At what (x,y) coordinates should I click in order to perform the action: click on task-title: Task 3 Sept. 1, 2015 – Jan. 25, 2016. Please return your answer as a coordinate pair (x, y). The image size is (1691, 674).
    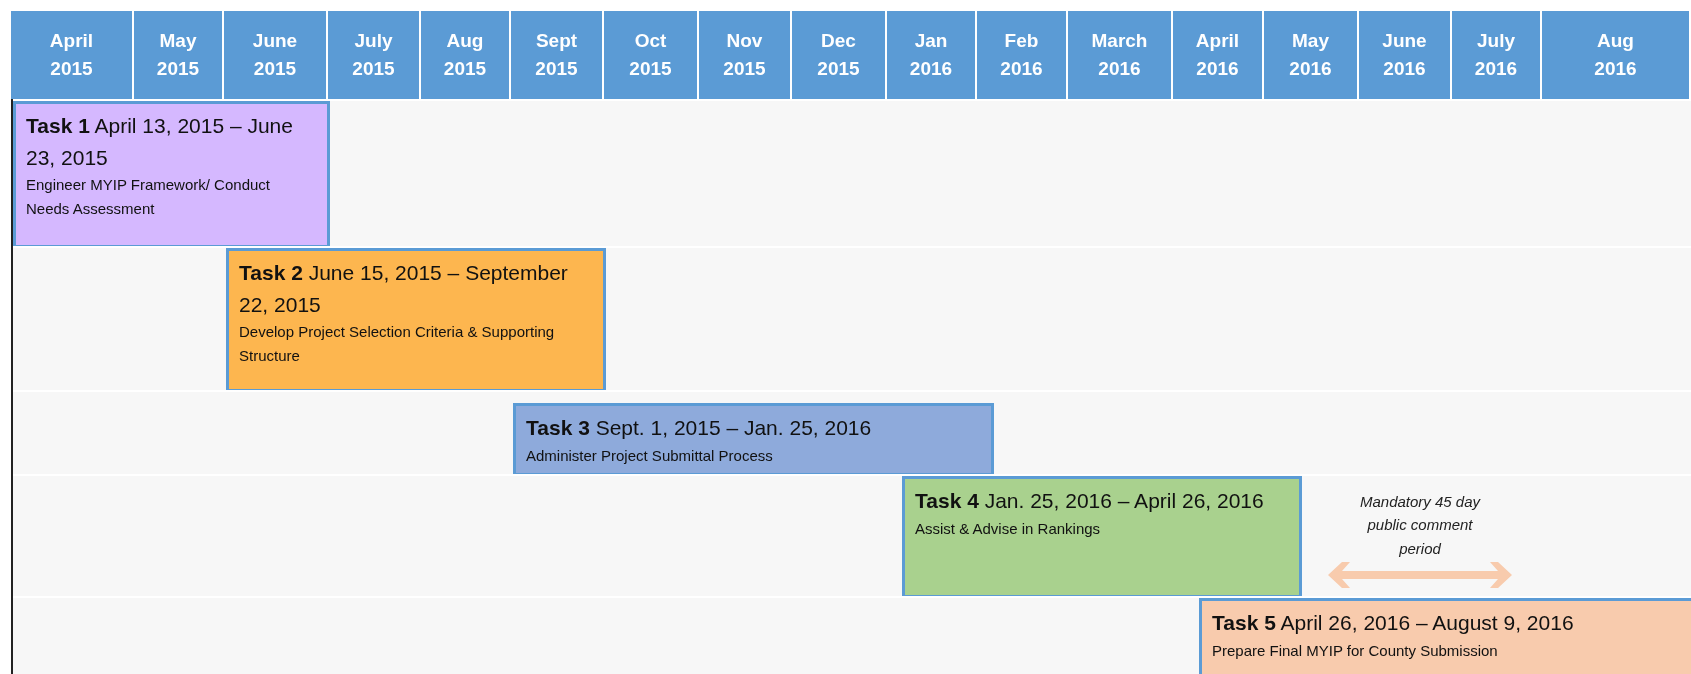
    Looking at the image, I should click on (699, 428).